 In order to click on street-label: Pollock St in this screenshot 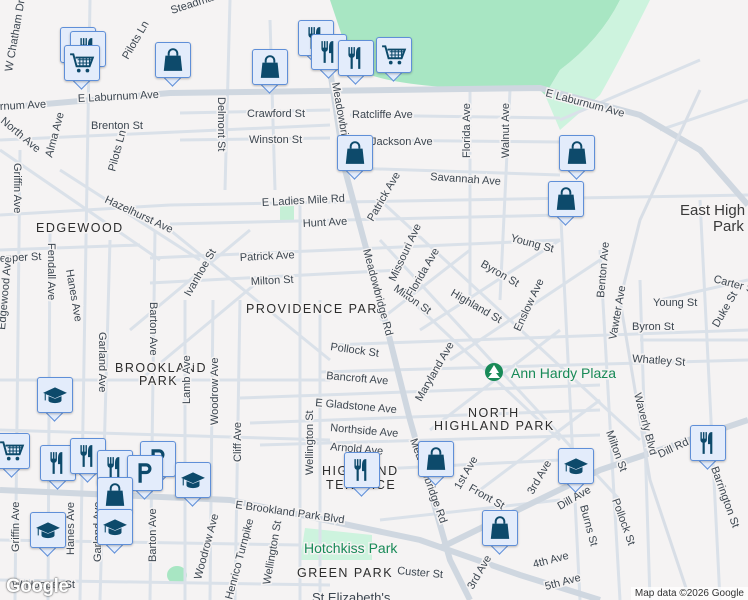, I will do `click(623, 522)`.